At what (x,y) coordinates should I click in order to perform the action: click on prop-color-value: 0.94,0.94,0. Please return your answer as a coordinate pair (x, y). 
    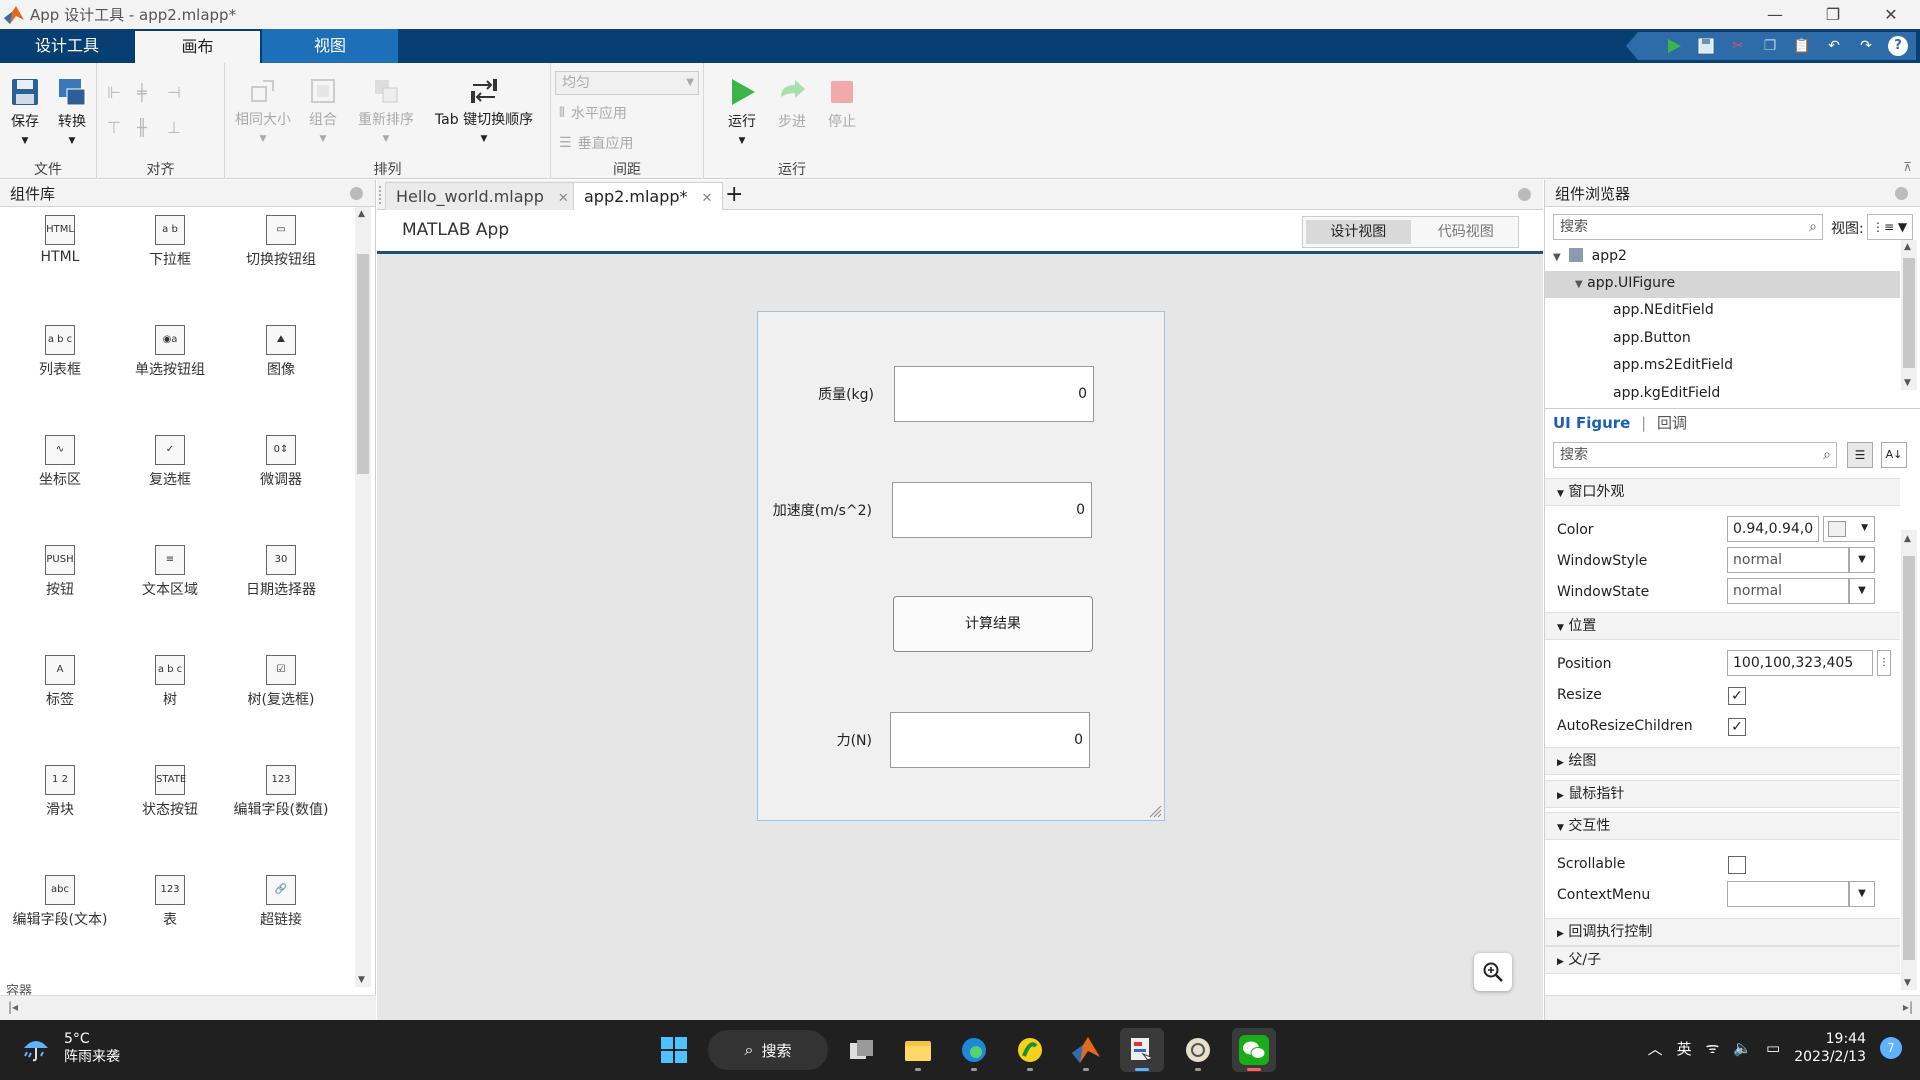
    Looking at the image, I should click on (1773, 529).